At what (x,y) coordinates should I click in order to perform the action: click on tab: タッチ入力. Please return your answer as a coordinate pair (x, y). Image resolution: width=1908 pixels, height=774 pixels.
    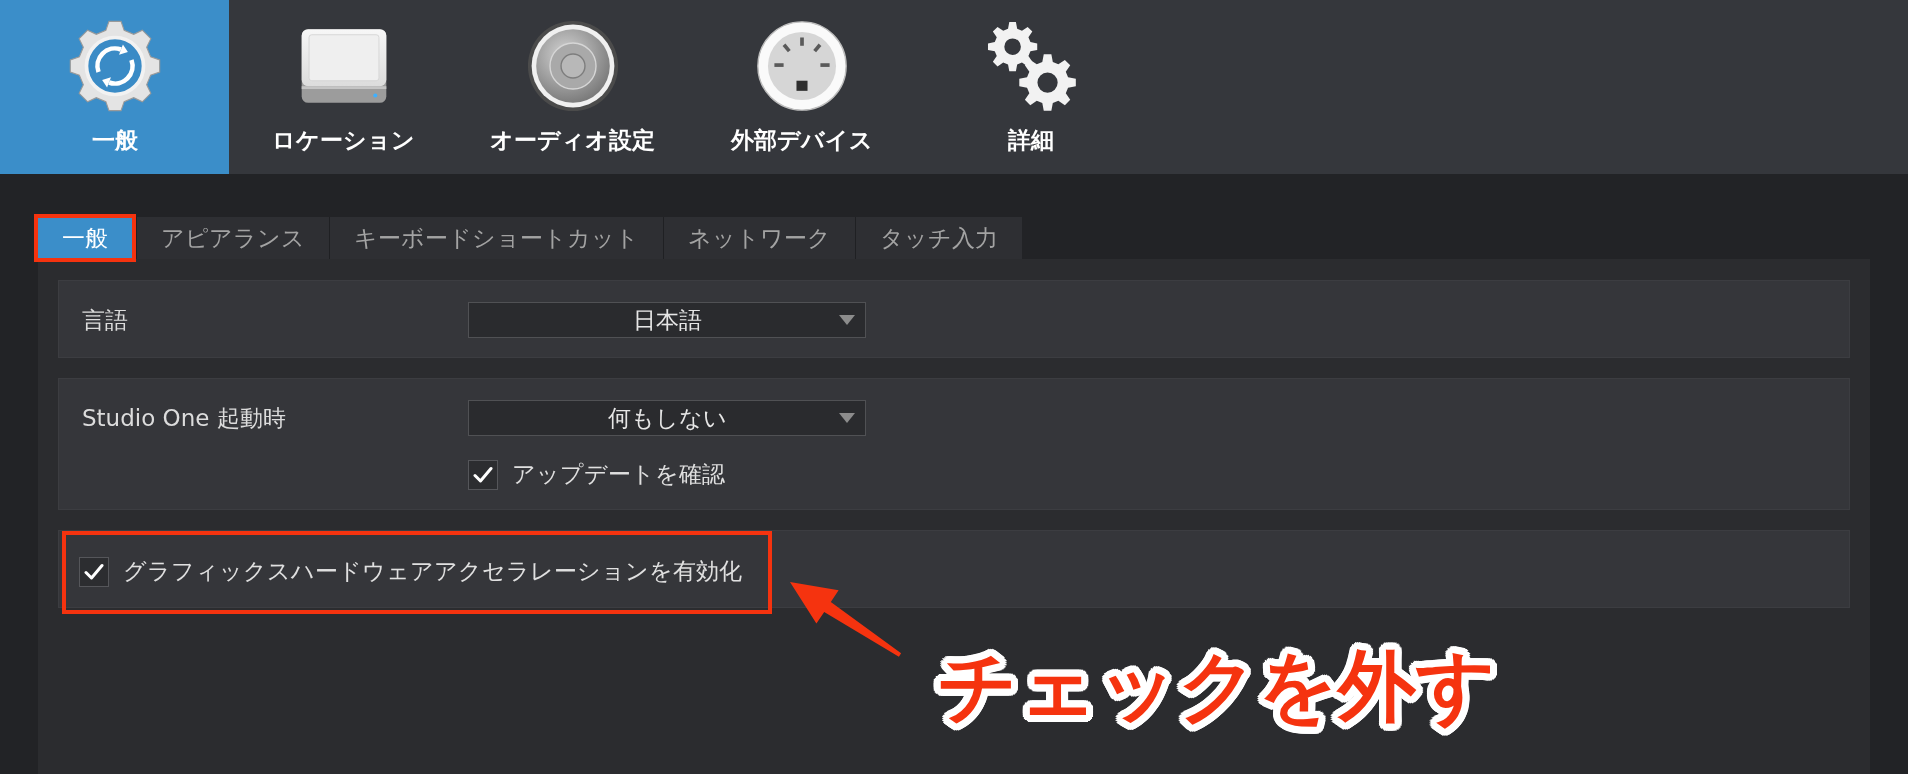
    Looking at the image, I should click on (938, 238).